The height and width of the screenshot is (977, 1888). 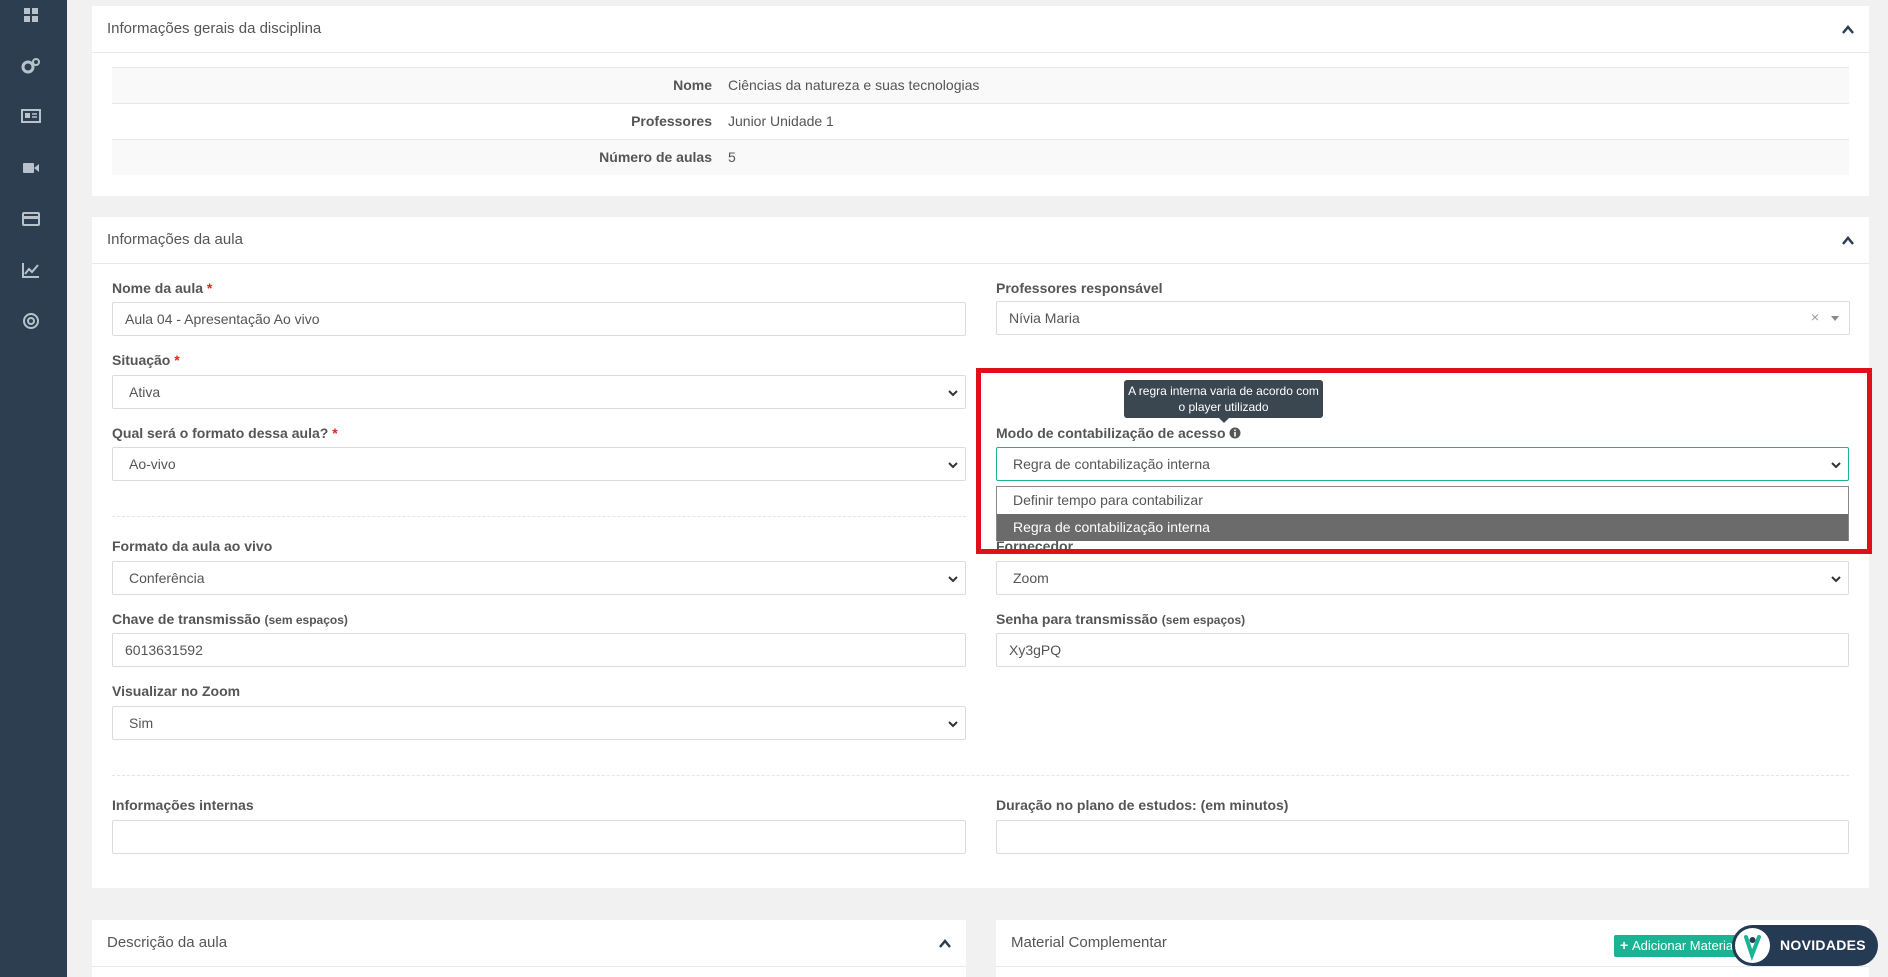 I want to click on visualizar-label: Visualizar no Zoom, so click(x=176, y=691).